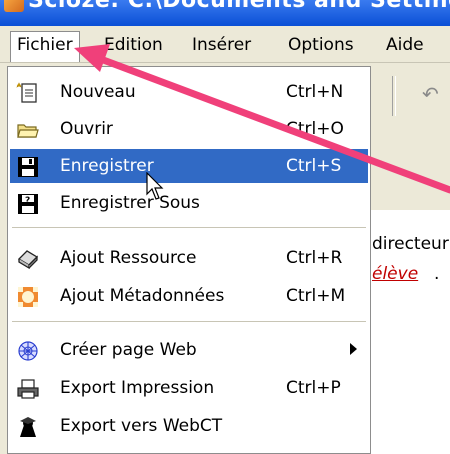 The image size is (450, 454). Describe the element at coordinates (26, 92) in the screenshot. I see `new-document-icon` at that location.